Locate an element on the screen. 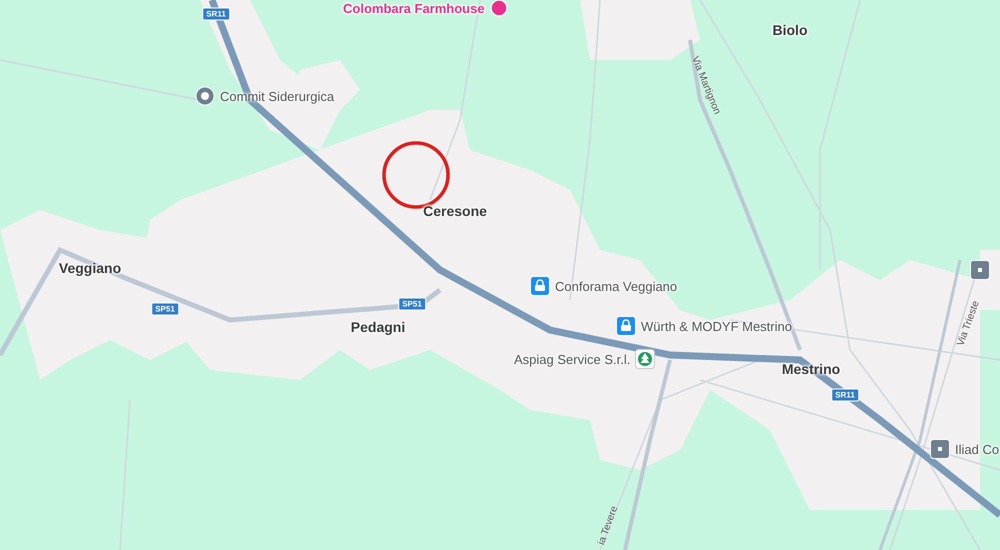 The height and width of the screenshot is (550, 1000). town-label: Pedagni is located at coordinates (378, 327).